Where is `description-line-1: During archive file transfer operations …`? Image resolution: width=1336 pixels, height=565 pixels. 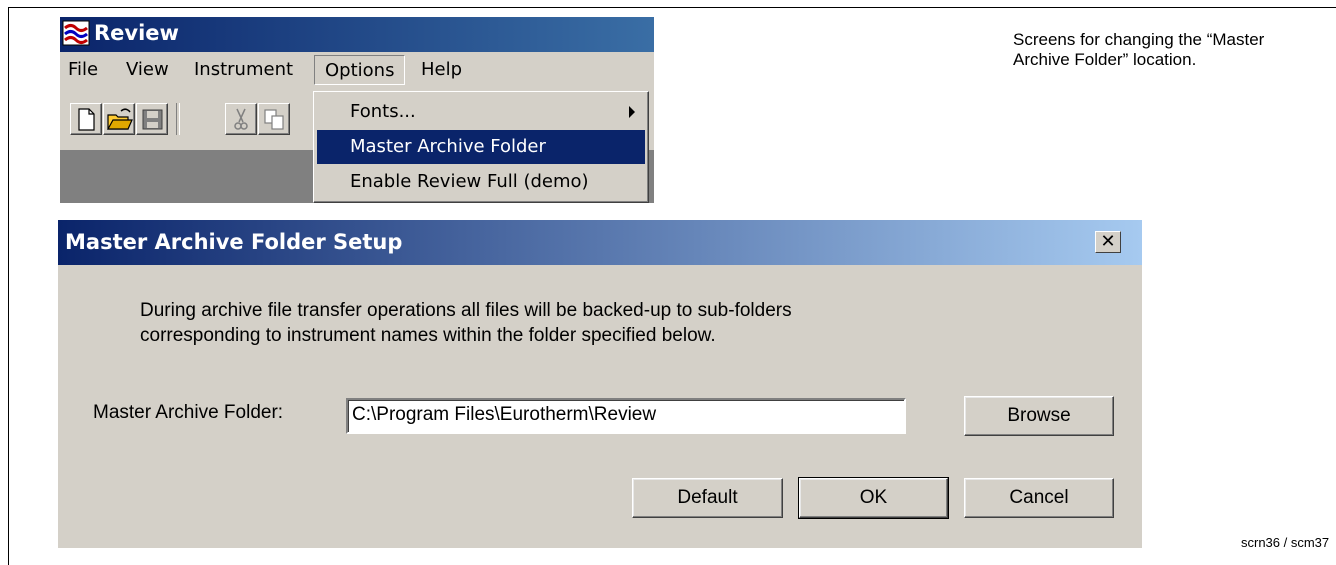
description-line-1: During archive file transfer operations … is located at coordinates (466, 310).